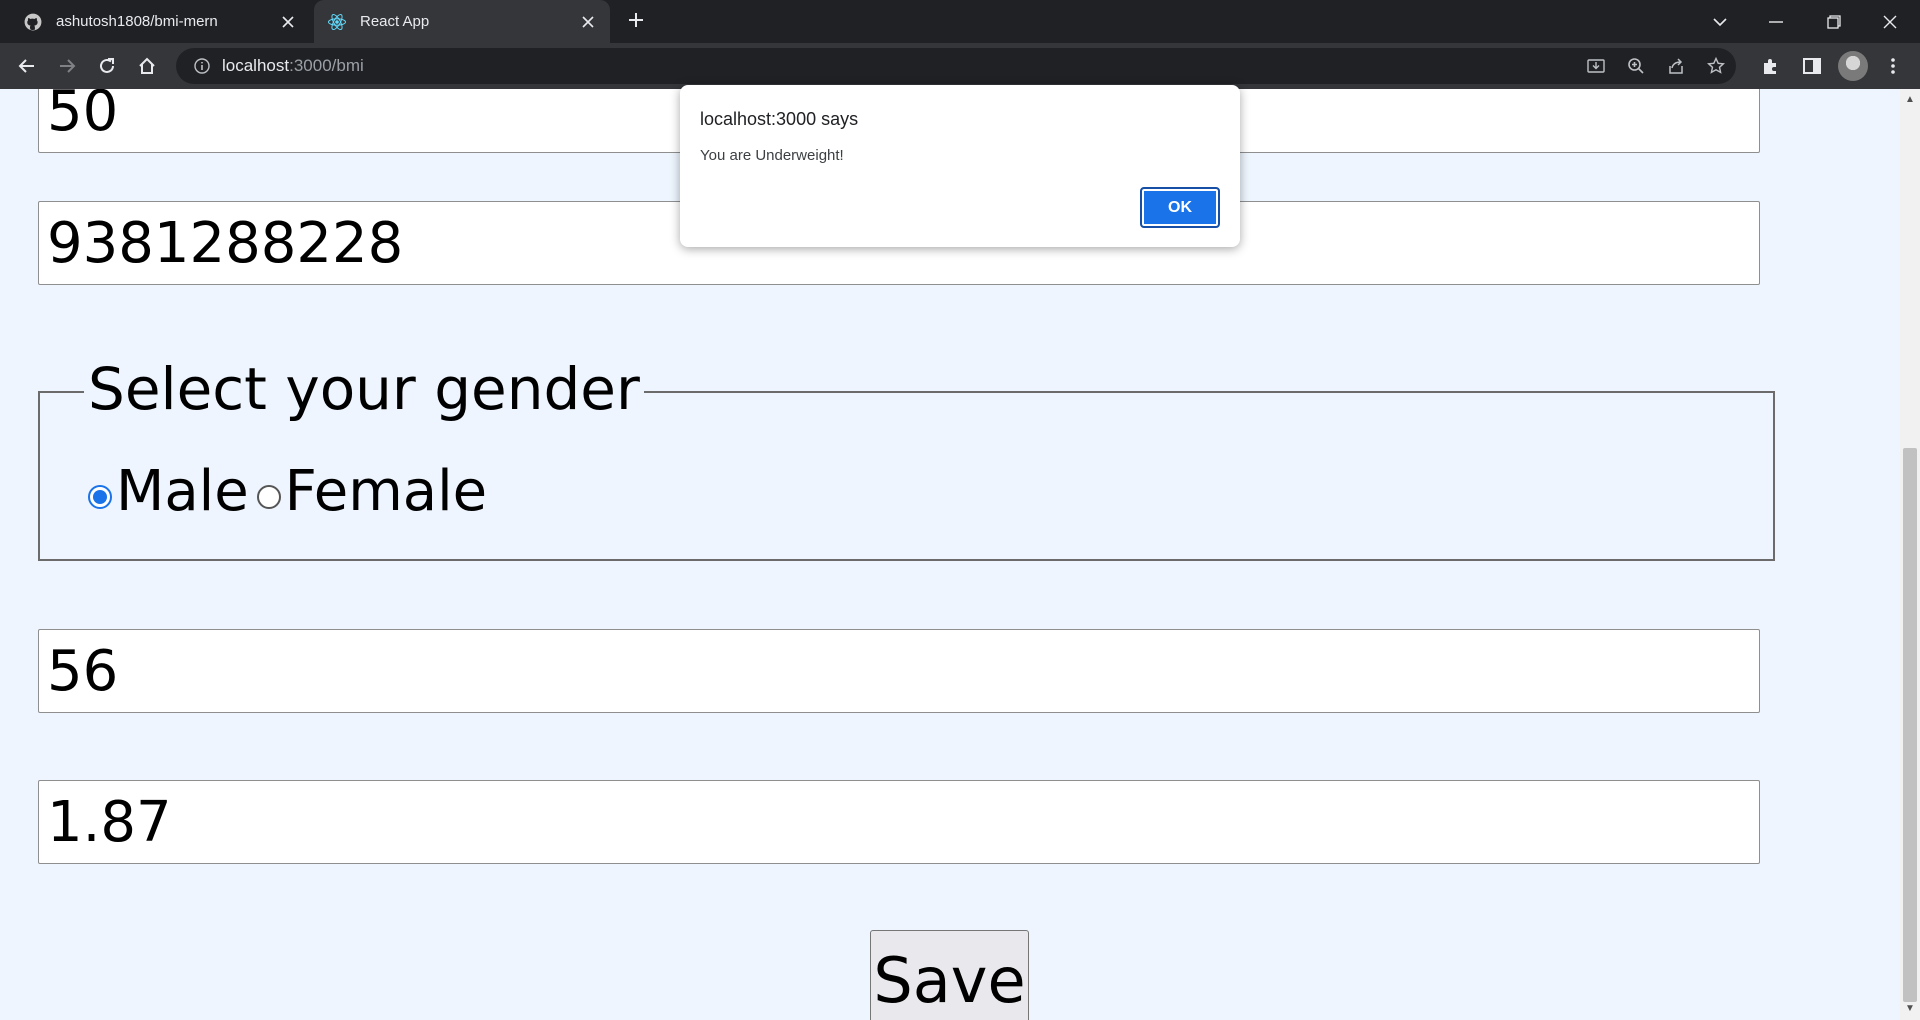 Image resolution: width=1920 pixels, height=1020 pixels. I want to click on forward-arrow-icon, so click(67, 66).